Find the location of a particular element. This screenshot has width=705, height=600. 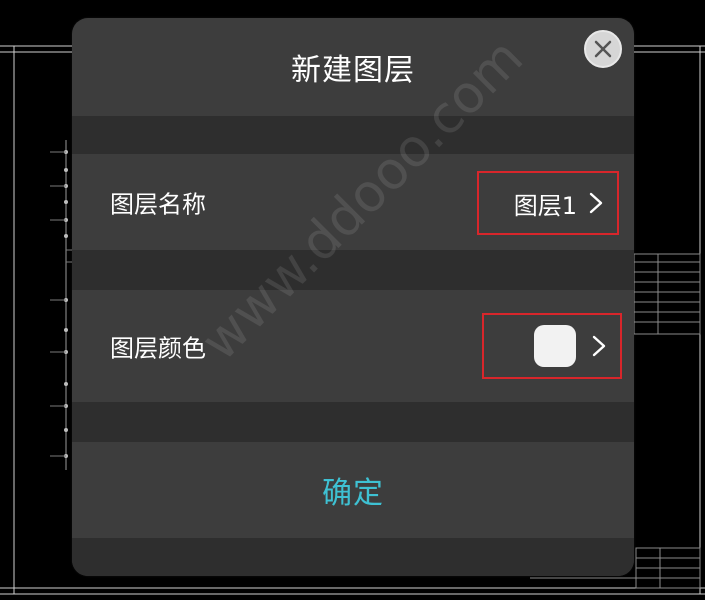

layer-name-label: 图层名称 is located at coordinates (158, 204).